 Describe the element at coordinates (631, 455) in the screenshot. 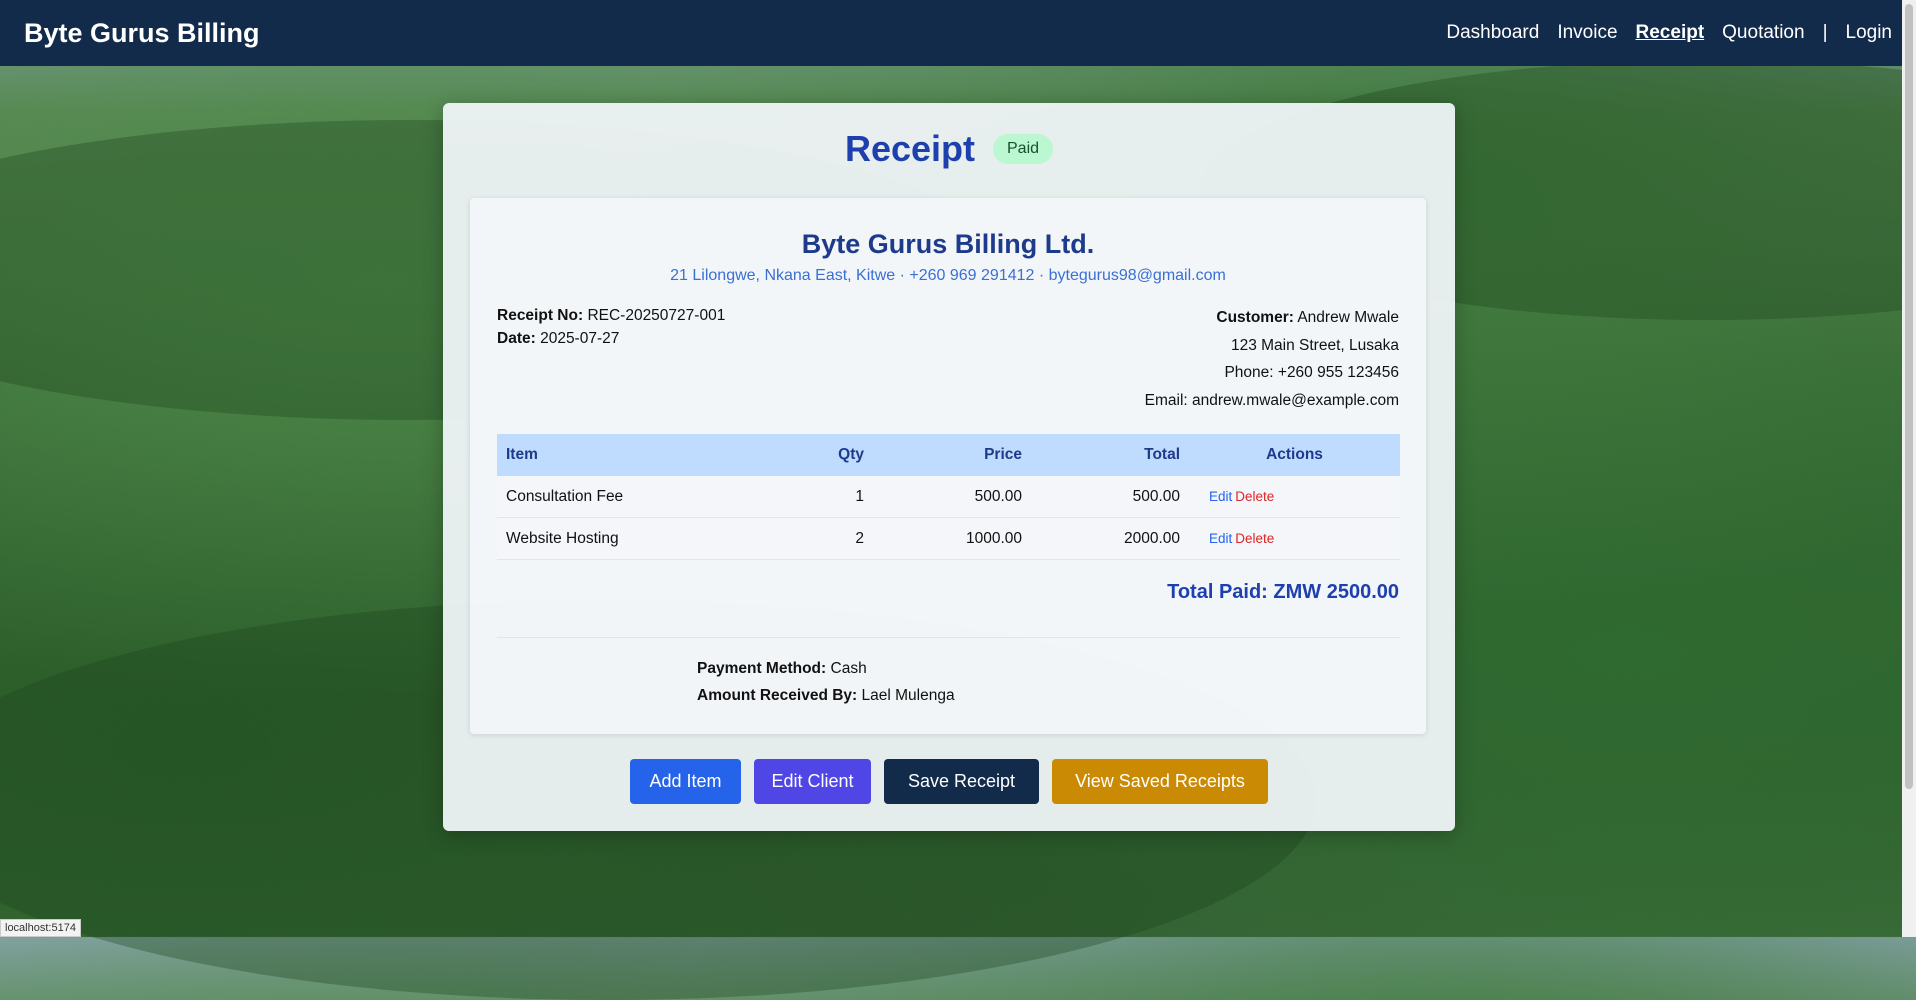

I see `header-item: Item` at that location.